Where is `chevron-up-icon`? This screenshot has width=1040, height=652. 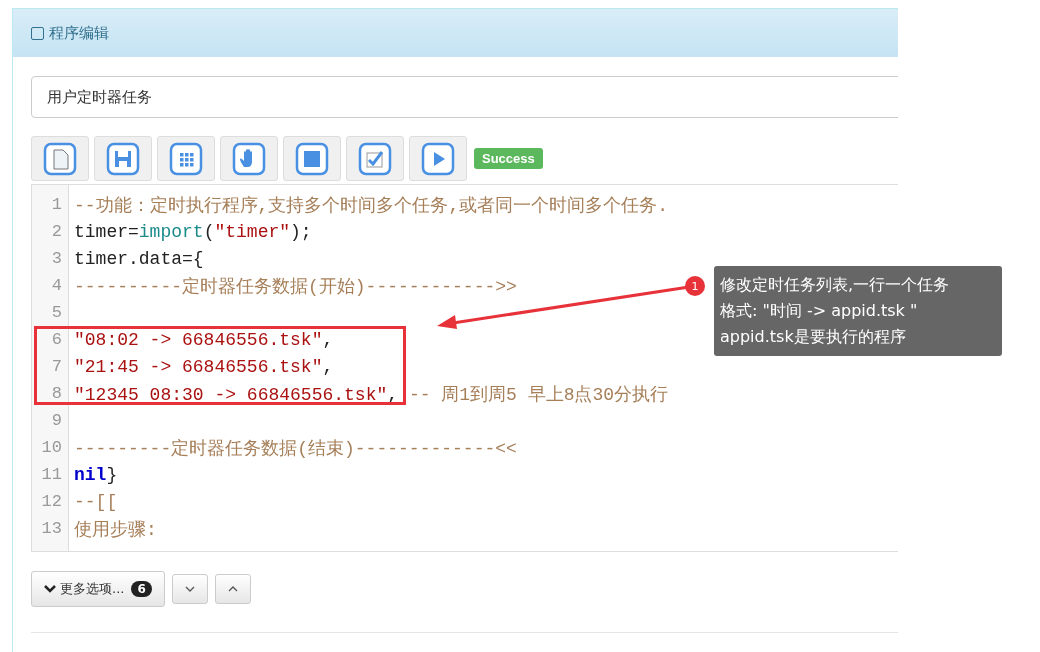
chevron-up-icon is located at coordinates (232, 589).